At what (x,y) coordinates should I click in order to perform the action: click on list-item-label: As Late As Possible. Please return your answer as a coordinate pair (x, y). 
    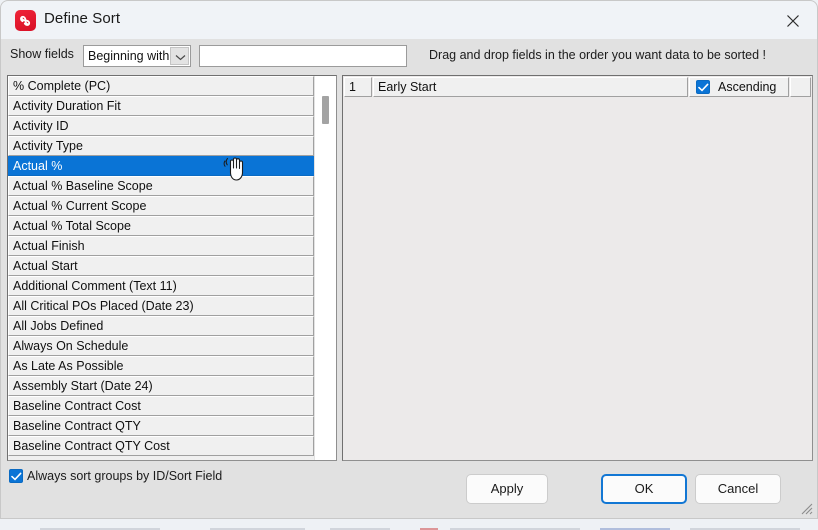
    Looking at the image, I should click on (68, 366).